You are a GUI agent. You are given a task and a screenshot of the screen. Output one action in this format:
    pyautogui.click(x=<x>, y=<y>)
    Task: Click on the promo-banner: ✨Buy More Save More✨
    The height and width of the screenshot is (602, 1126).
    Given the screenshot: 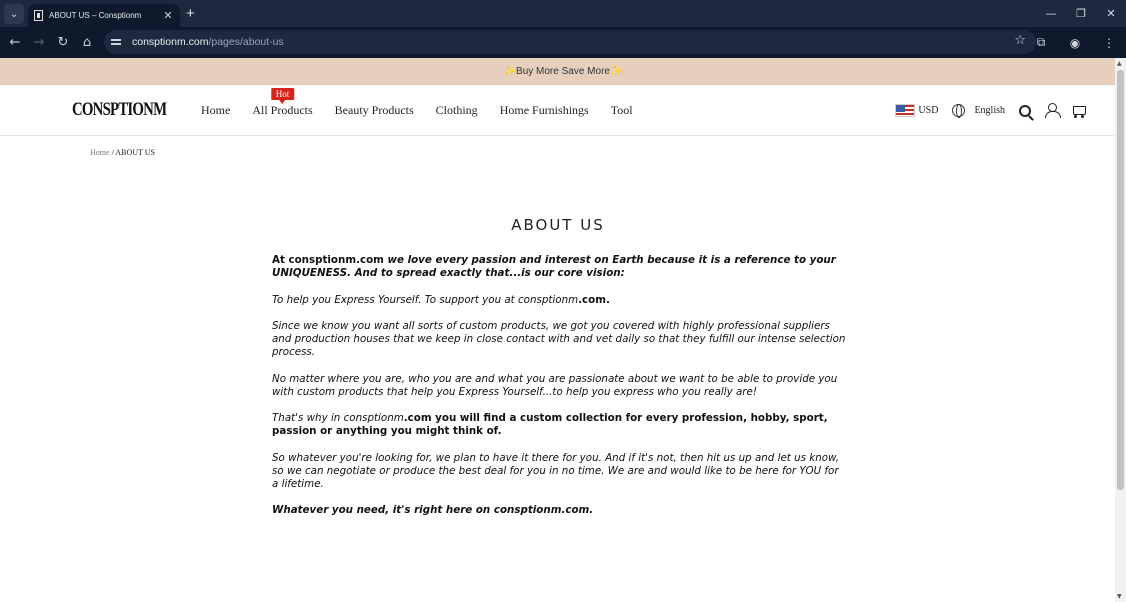 What is the action you would take?
    pyautogui.click(x=563, y=71)
    